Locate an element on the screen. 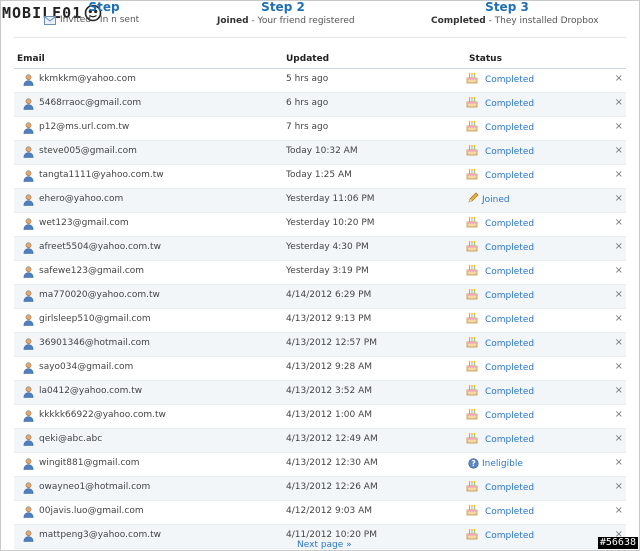  question-icon: ? is located at coordinates (473, 465).